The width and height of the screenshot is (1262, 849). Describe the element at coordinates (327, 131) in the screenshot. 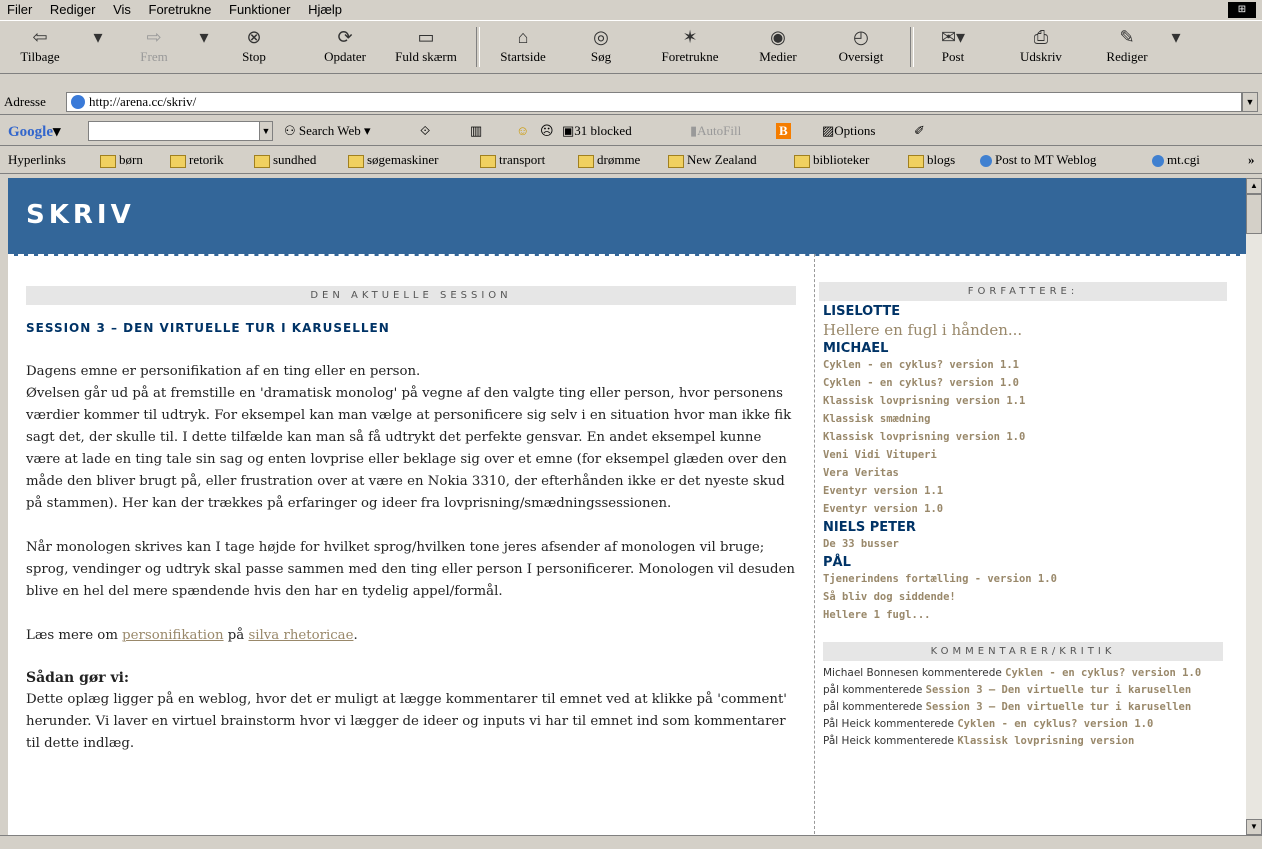

I see `search-web-button: ⚇ Search Web ▾` at that location.